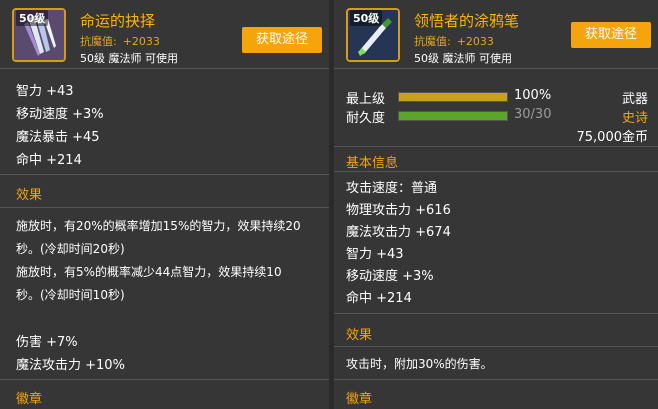 This screenshot has height=409, width=658. Describe the element at coordinates (533, 114) in the screenshot. I see `durability-value: 30/30` at that location.